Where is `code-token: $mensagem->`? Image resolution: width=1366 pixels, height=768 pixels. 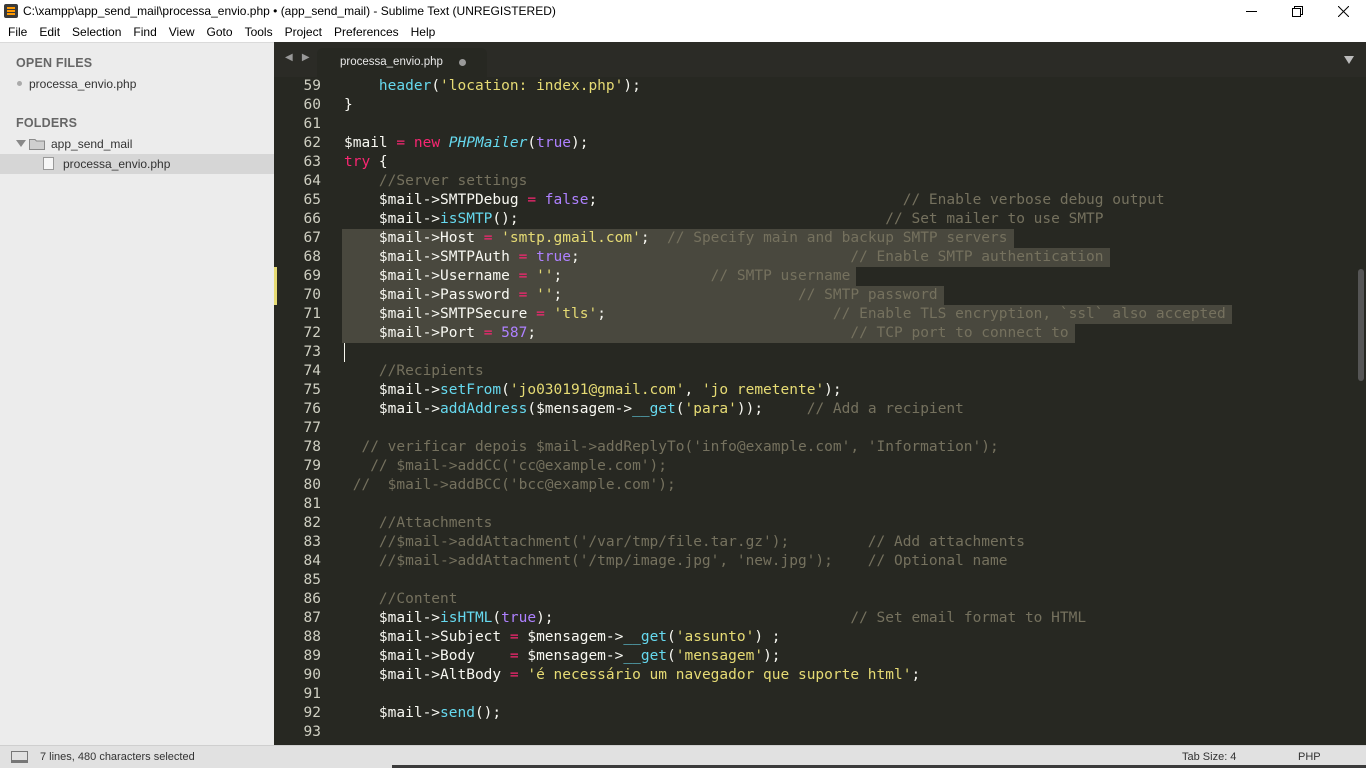
code-token: $mensagem-> is located at coordinates (571, 656).